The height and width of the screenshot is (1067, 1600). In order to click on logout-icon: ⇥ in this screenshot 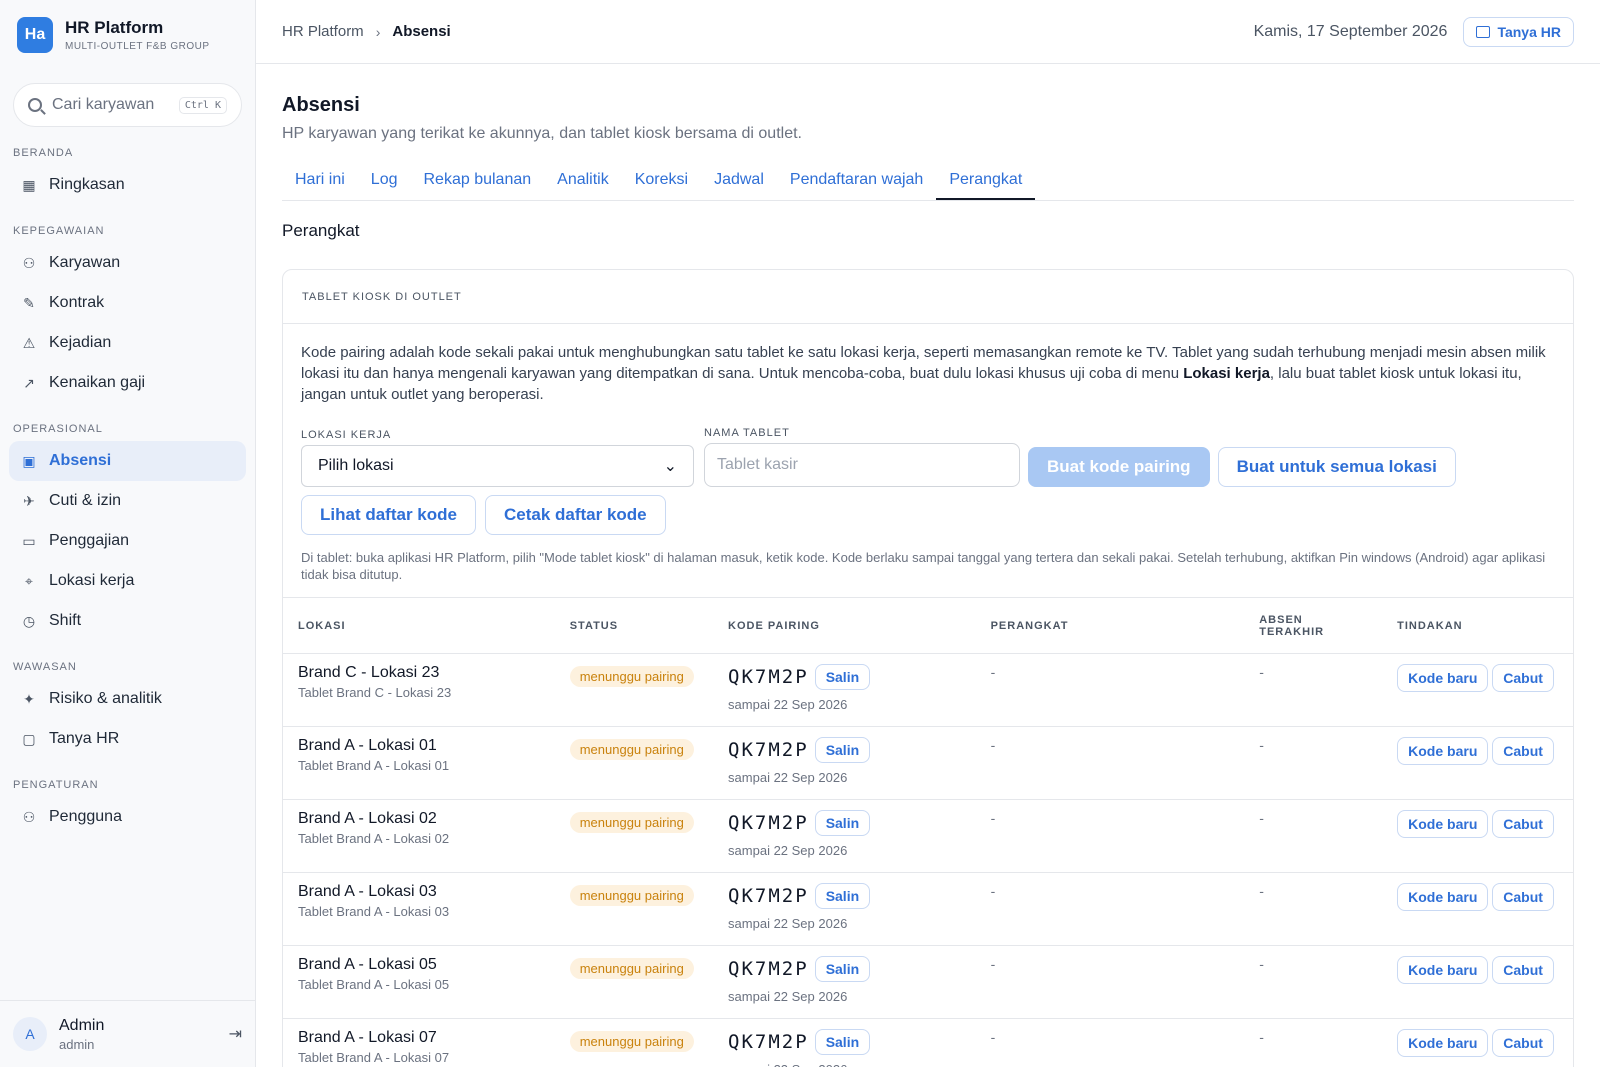, I will do `click(235, 1034)`.